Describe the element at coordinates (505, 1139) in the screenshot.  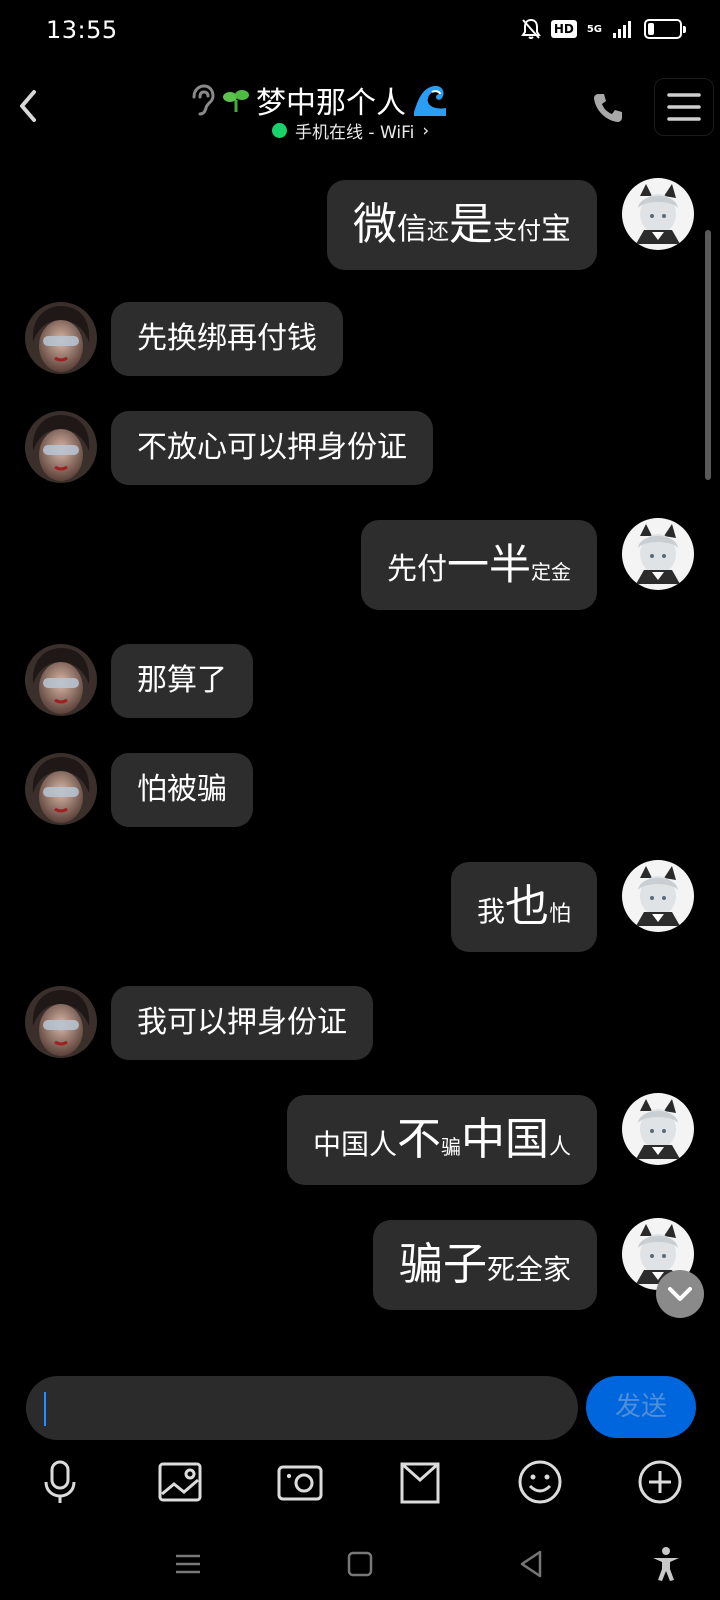
I see `message-text-segment: 中国` at that location.